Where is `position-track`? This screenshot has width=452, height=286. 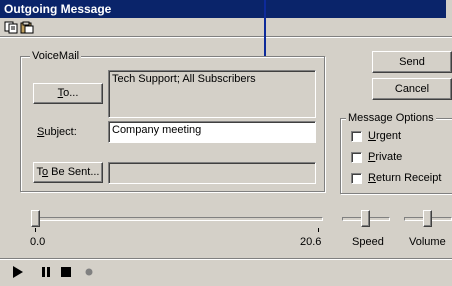 position-track is located at coordinates (178, 219).